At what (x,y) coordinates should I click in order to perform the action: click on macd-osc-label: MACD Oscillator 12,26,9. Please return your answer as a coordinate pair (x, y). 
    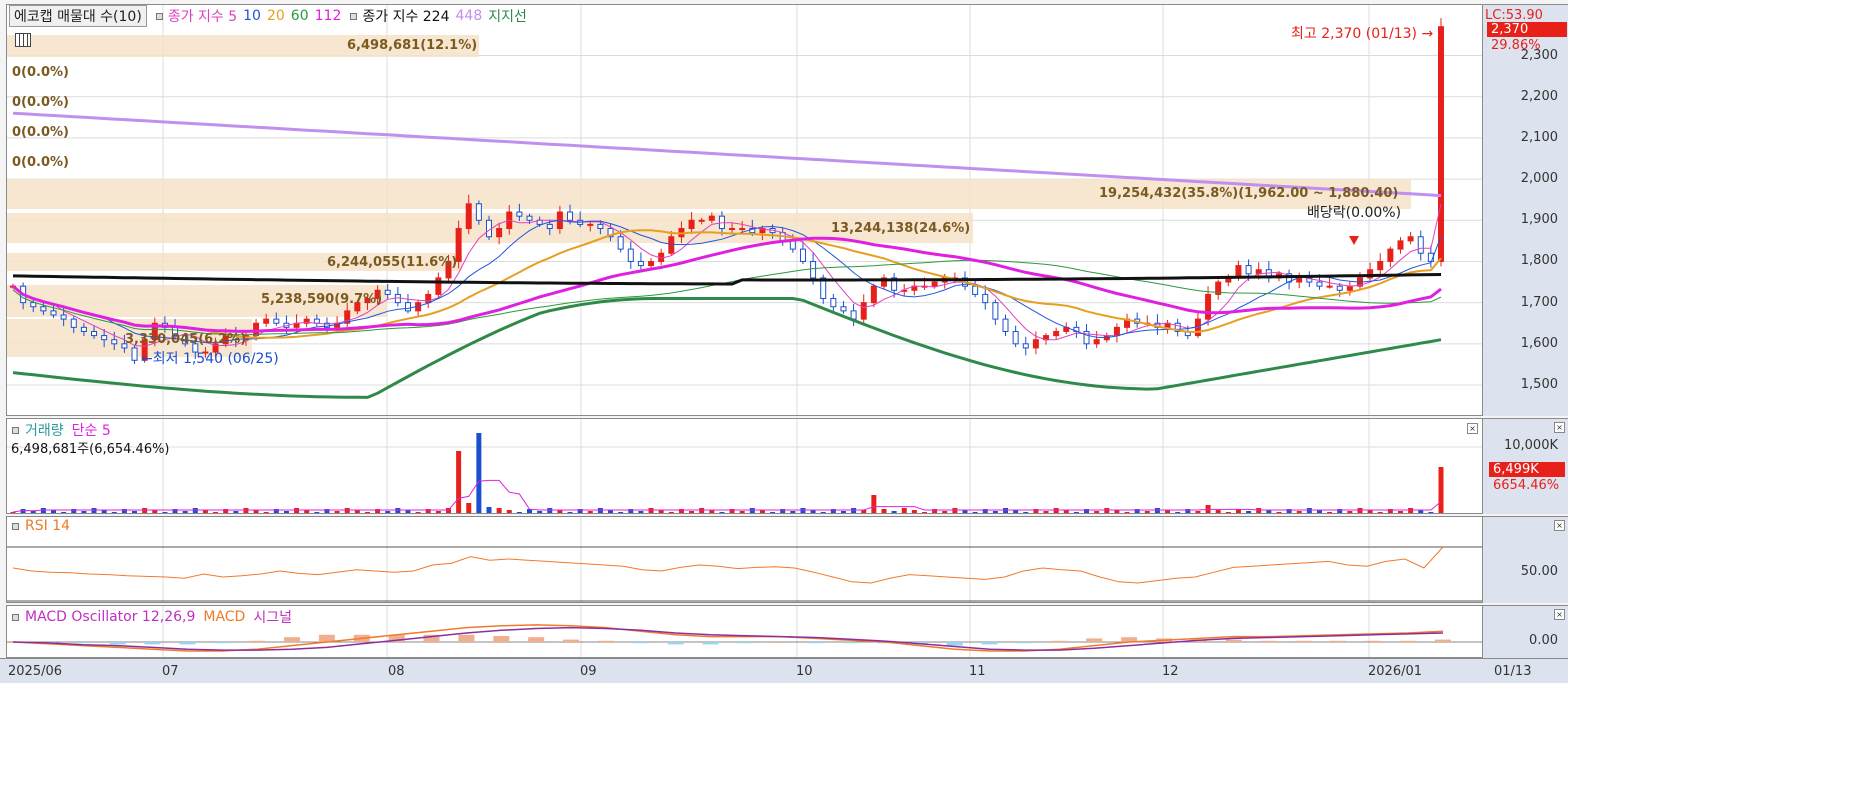
    Looking at the image, I should click on (110, 617).